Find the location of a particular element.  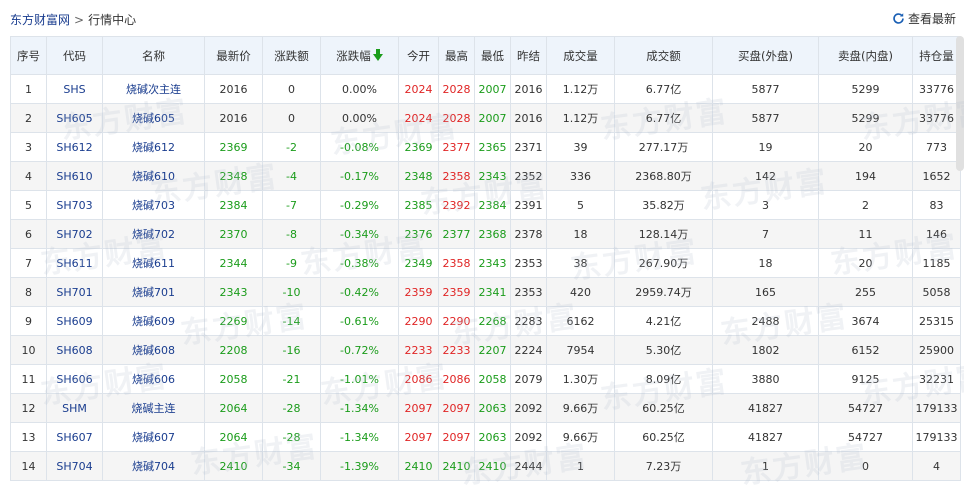

header-col-change-pct: 涨跌幅 is located at coordinates (359, 55).